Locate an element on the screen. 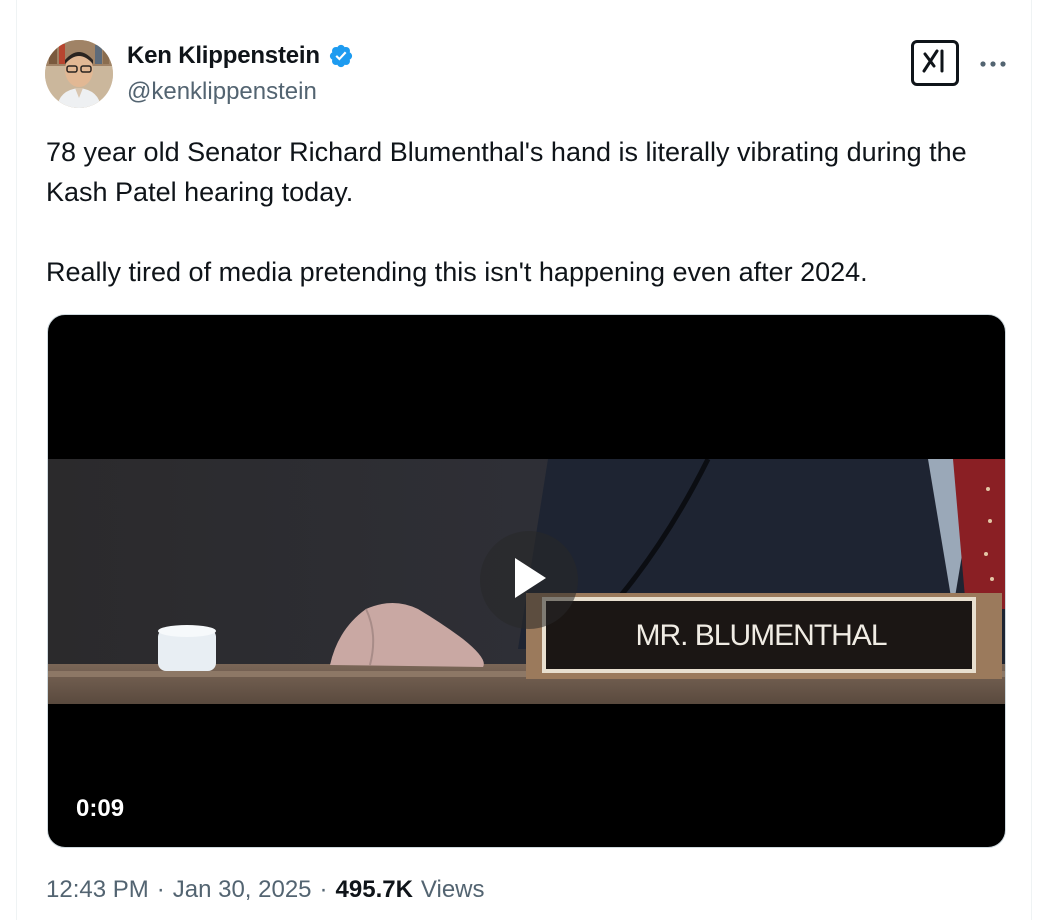  more-button is located at coordinates (993, 64).